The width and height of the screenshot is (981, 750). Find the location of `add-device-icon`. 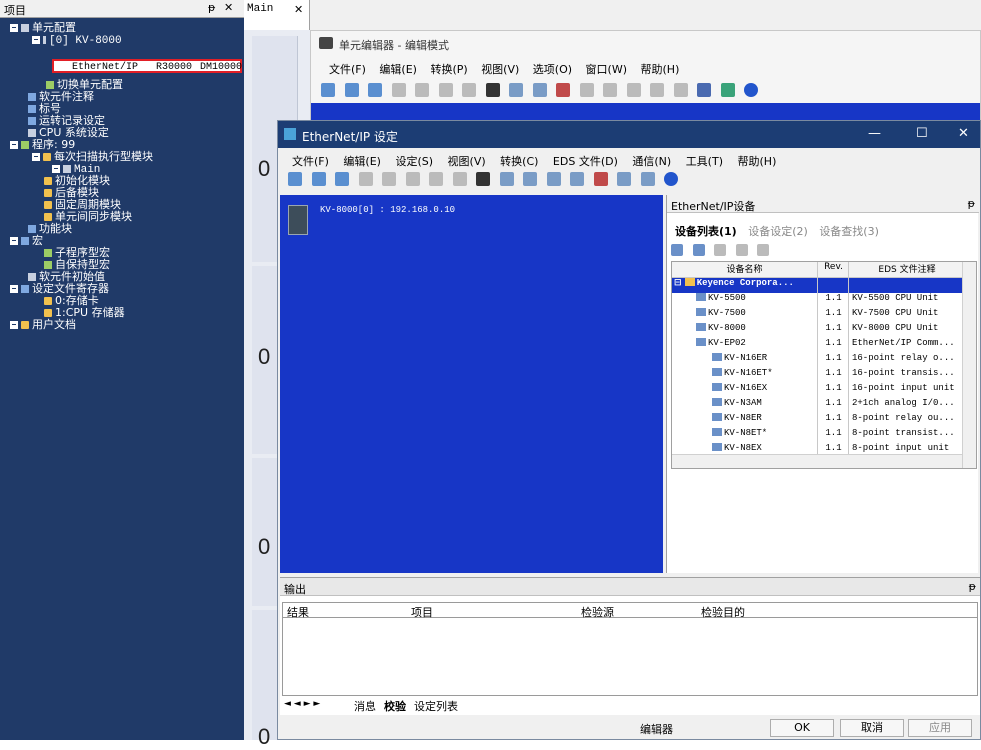

add-device-icon is located at coordinates (677, 250).